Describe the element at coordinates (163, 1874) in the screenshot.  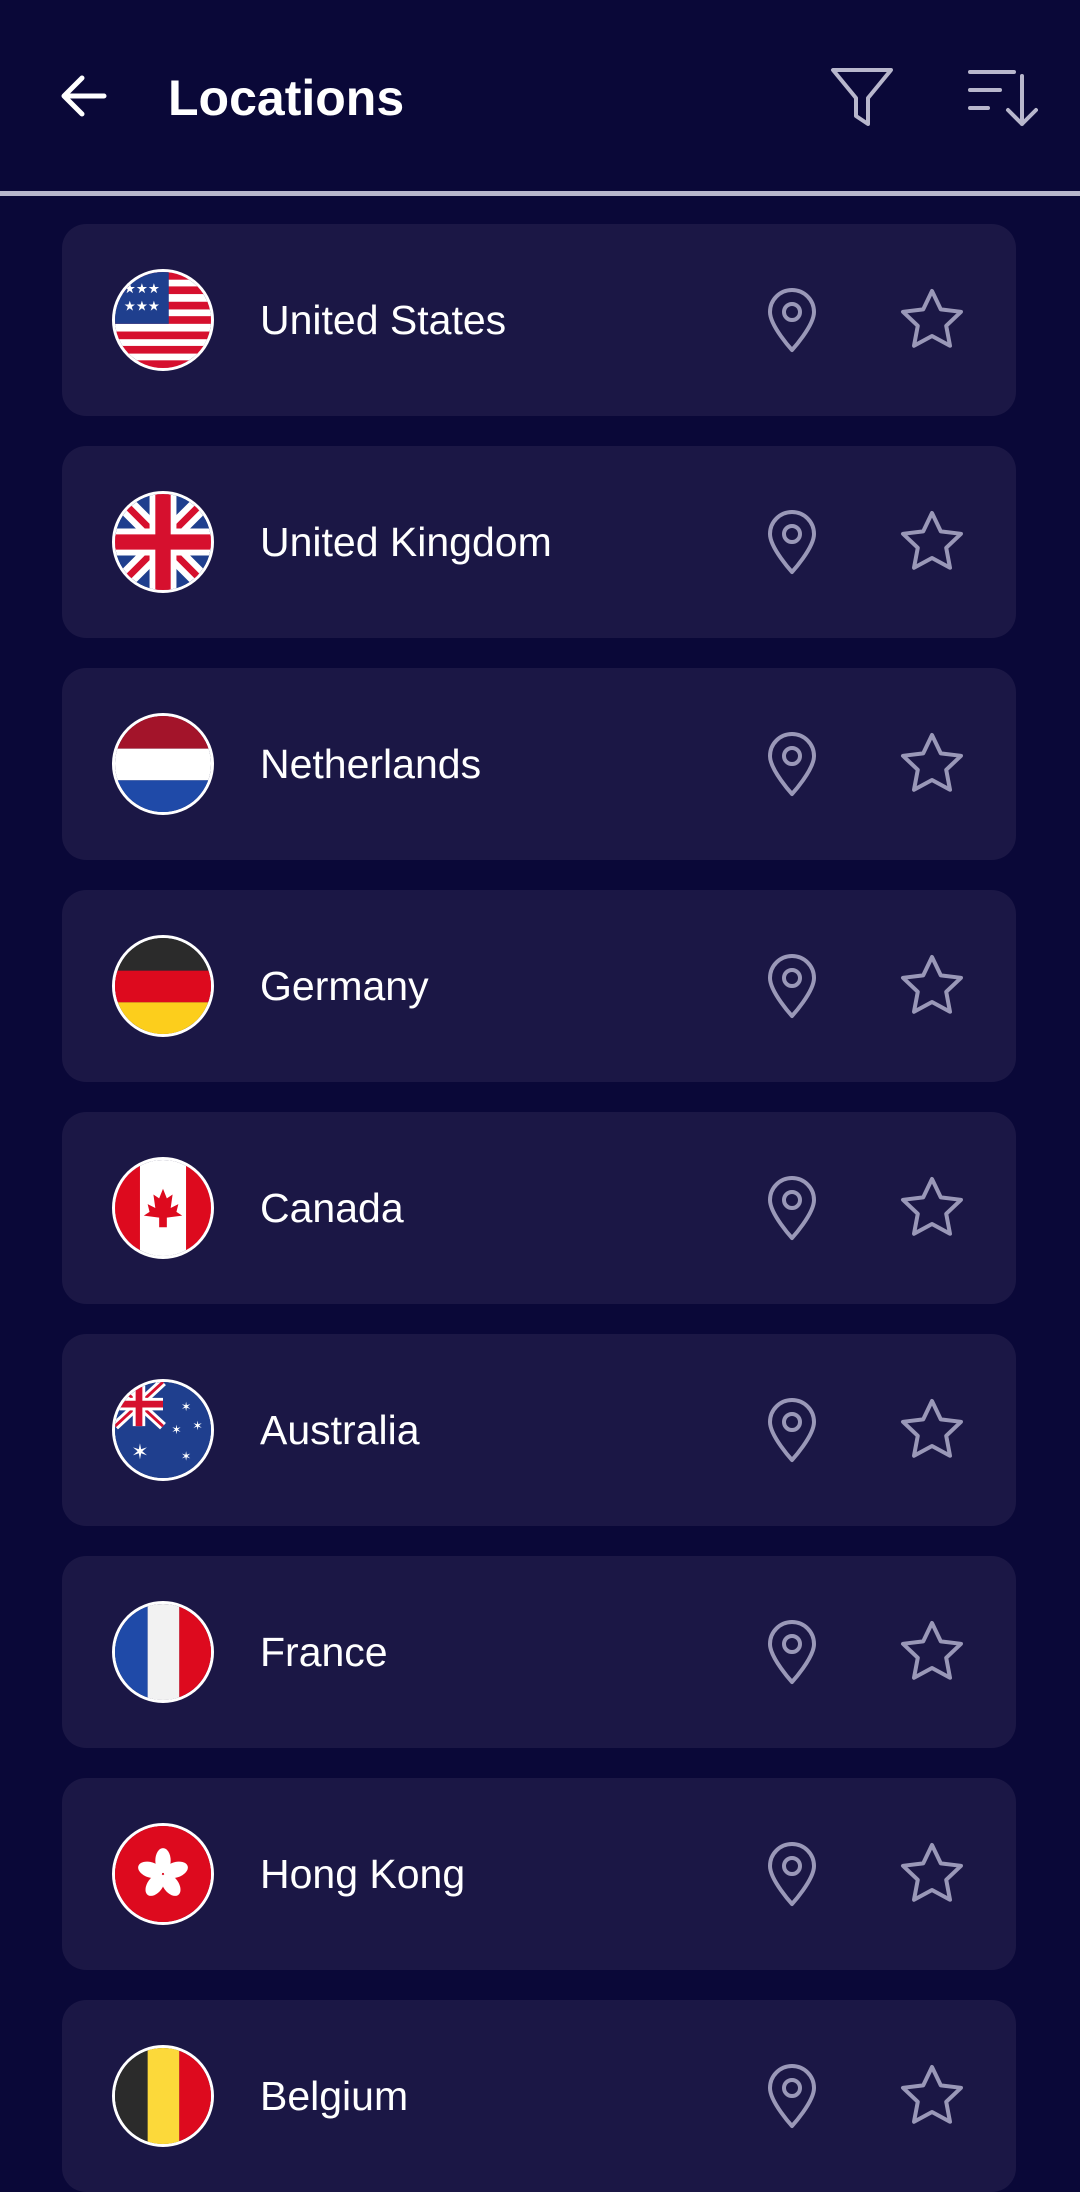
I see `hk-flag-icon` at that location.